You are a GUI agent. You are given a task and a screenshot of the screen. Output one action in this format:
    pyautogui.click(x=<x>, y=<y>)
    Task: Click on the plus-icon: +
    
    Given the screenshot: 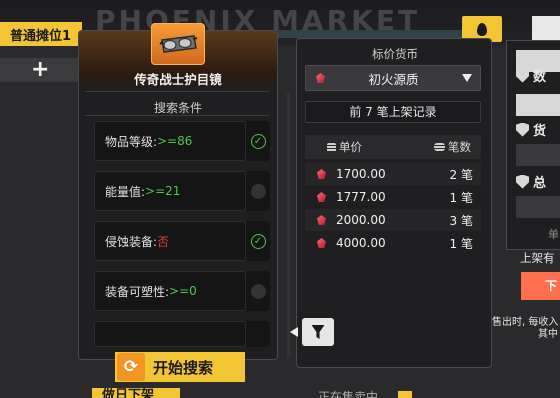 What is the action you would take?
    pyautogui.click(x=40, y=69)
    